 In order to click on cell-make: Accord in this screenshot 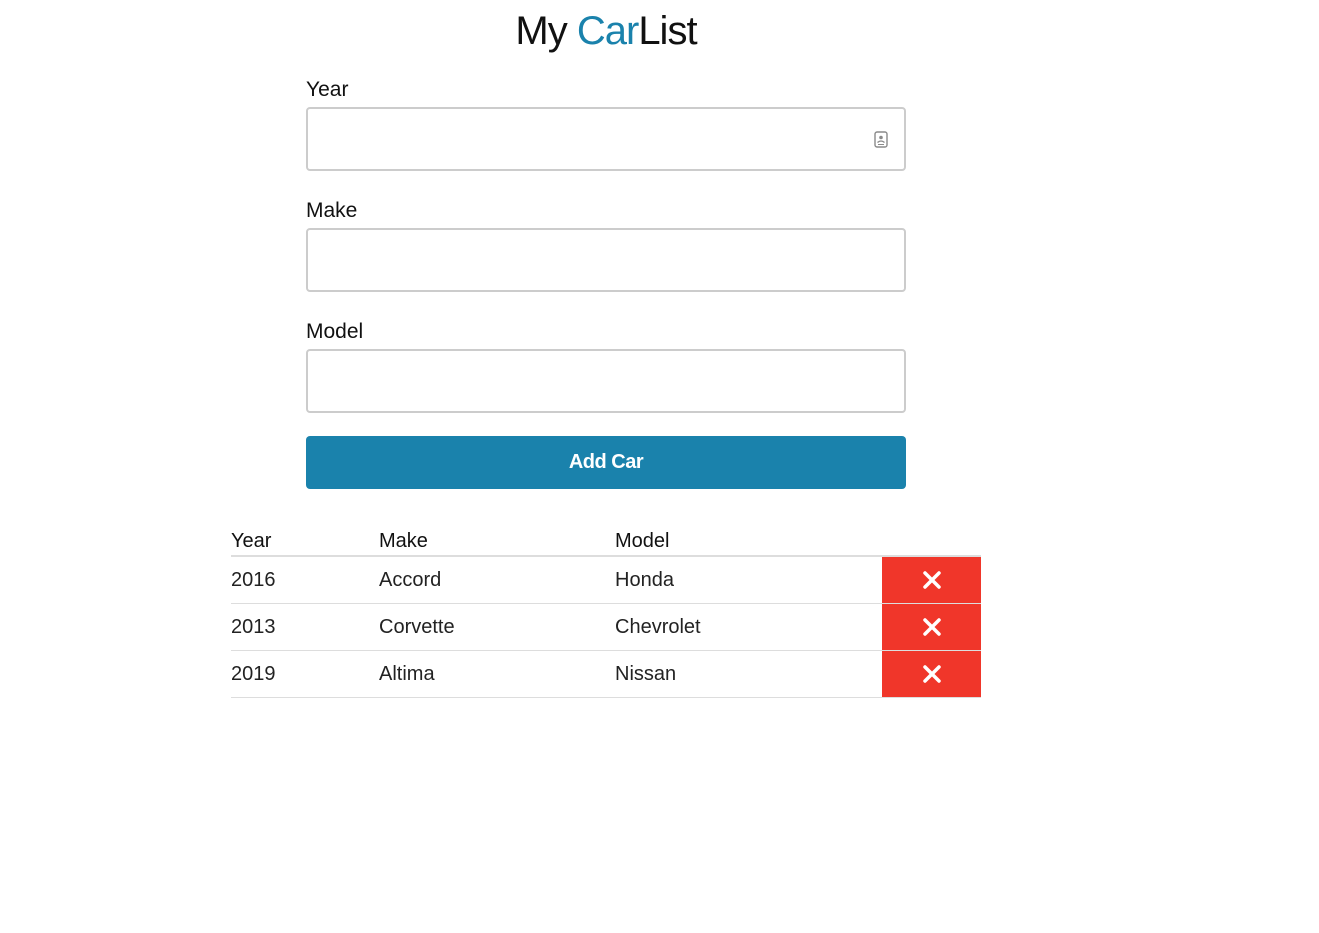, I will do `click(497, 580)`.